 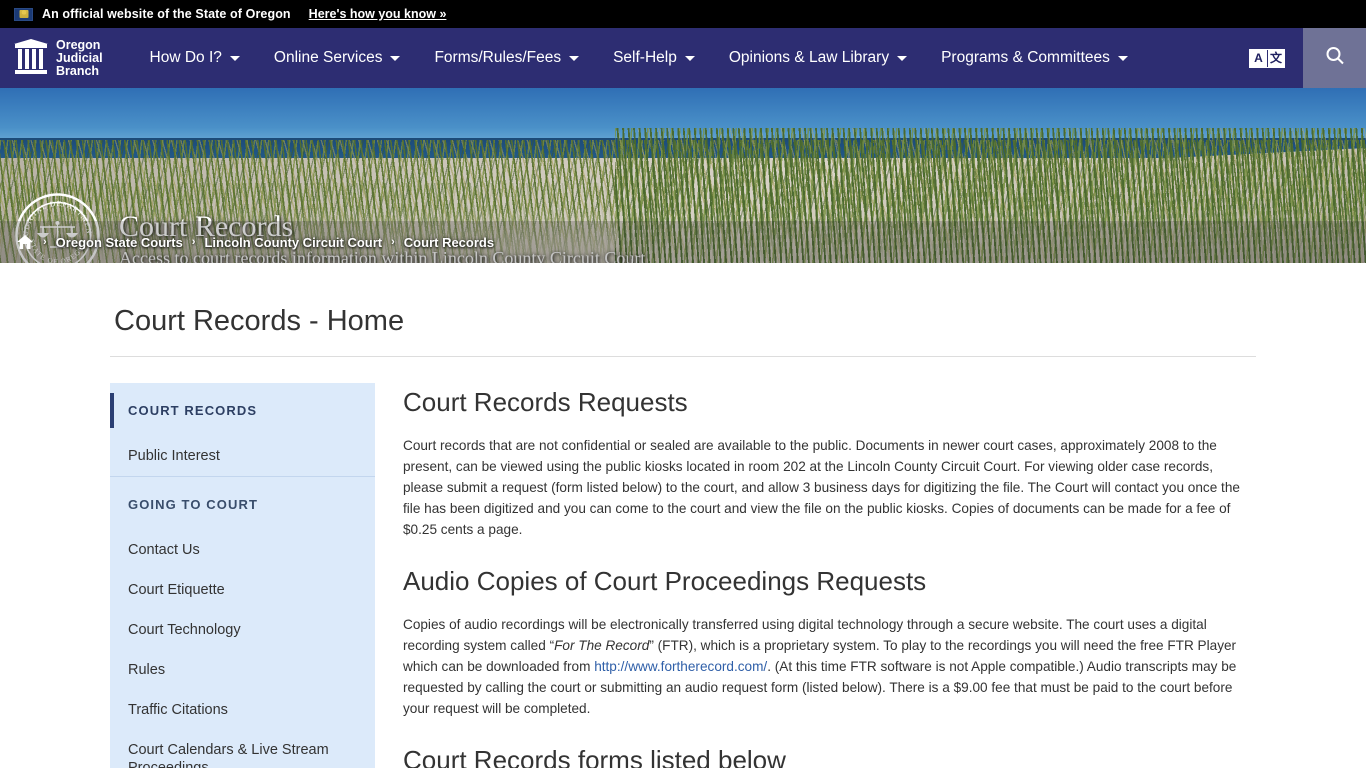 I want to click on heres-how-you-know-link: Here's how you know », so click(x=378, y=14).